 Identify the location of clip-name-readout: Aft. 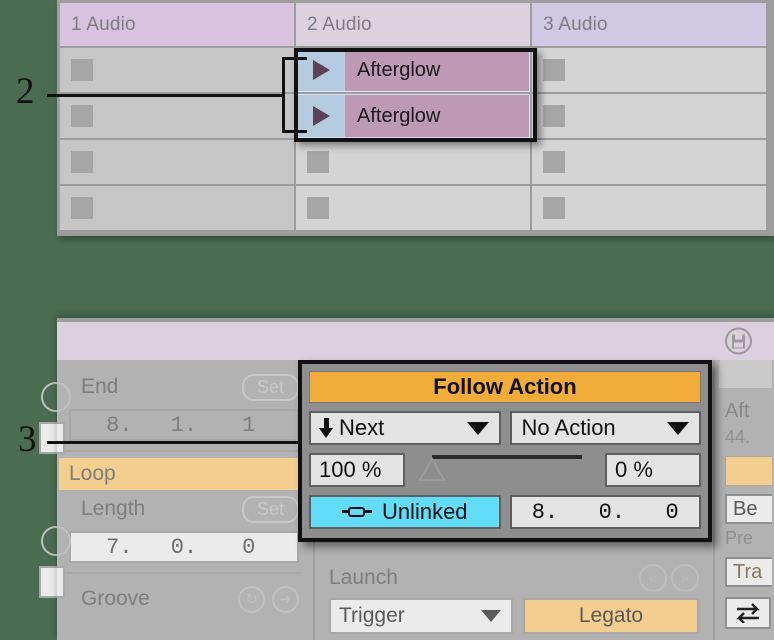
(737, 411).